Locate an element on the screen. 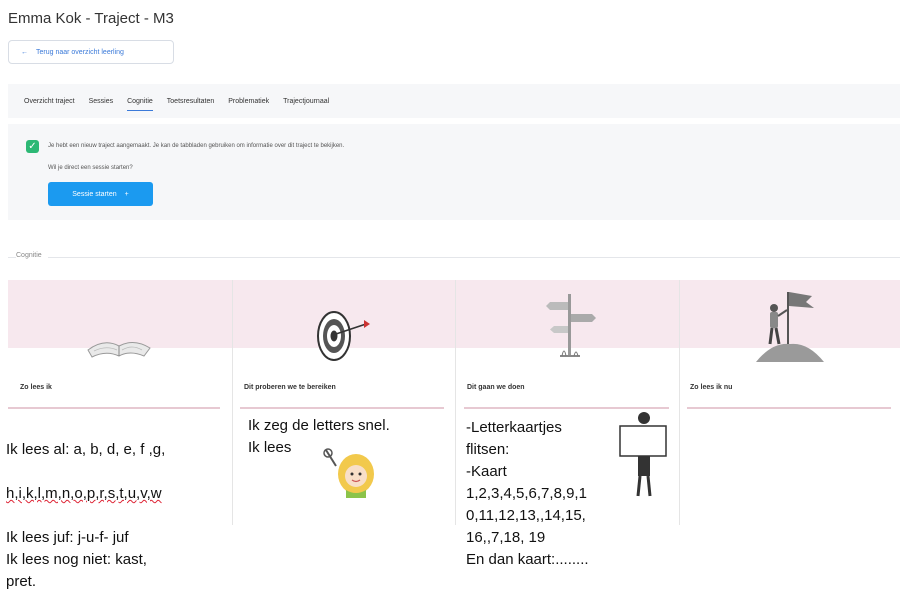  reading-girl-icon is located at coordinates (348, 473).